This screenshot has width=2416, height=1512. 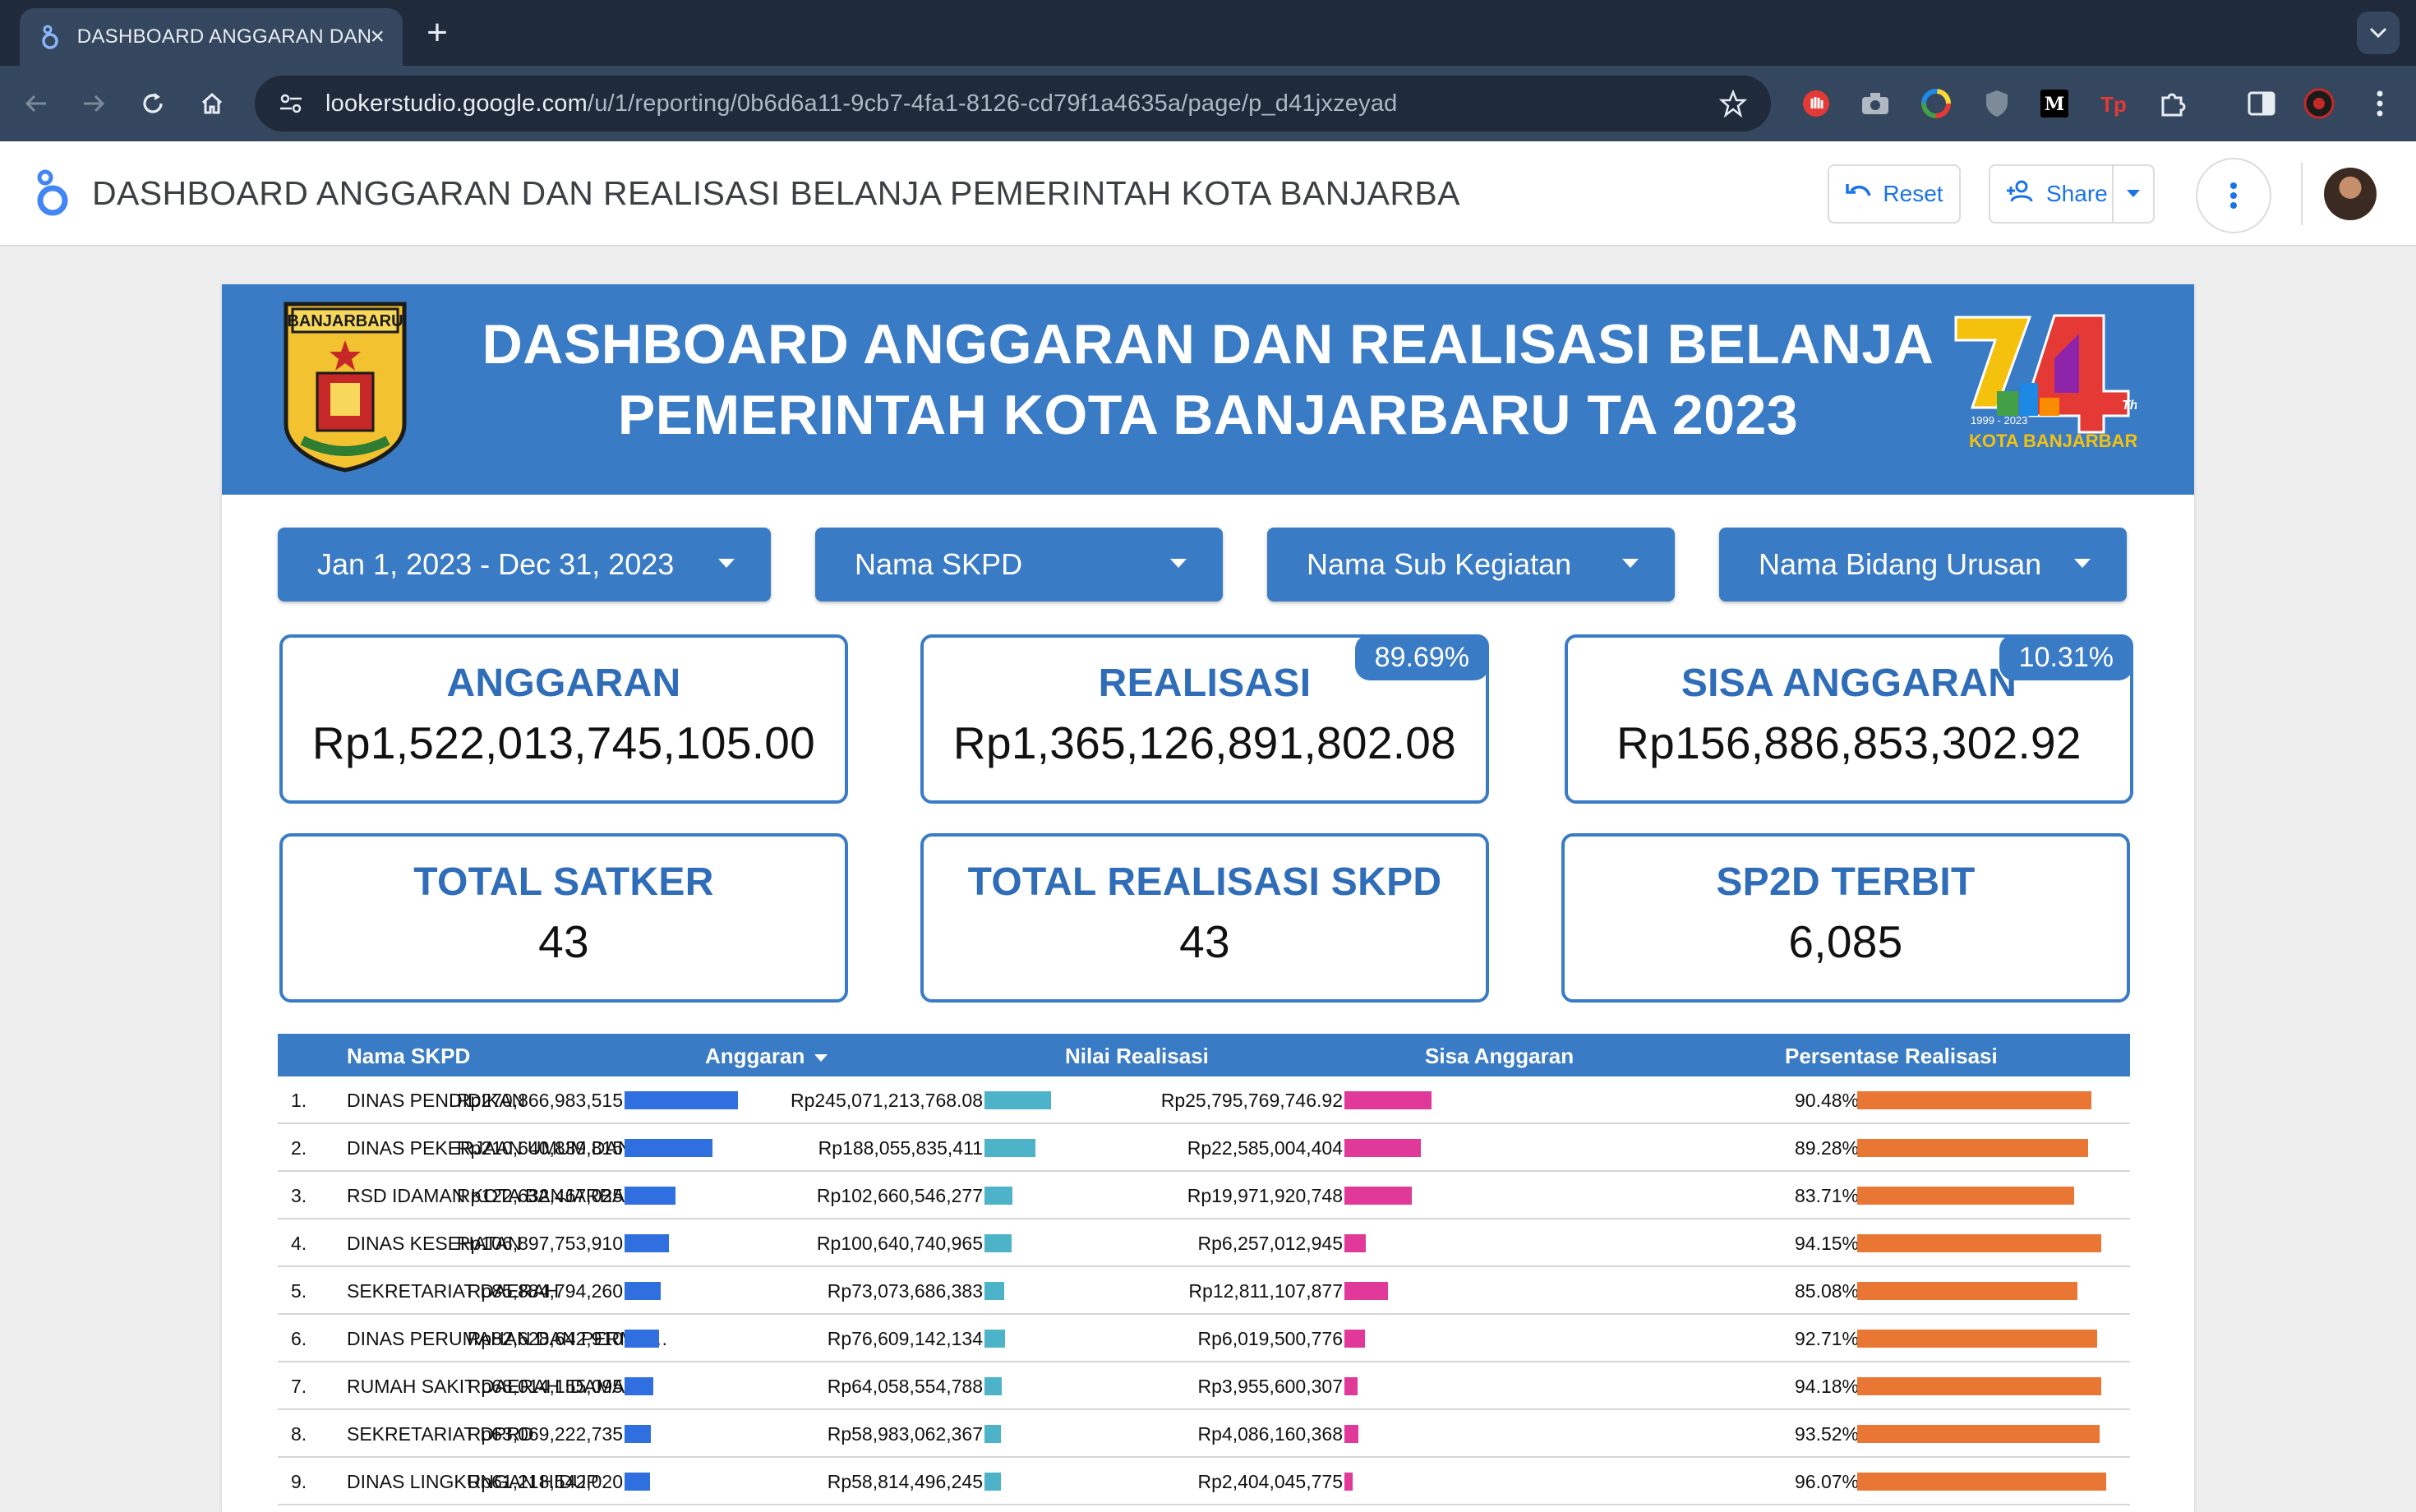 What do you see at coordinates (821, 1057) in the screenshot?
I see `sort-descending-icon` at bounding box center [821, 1057].